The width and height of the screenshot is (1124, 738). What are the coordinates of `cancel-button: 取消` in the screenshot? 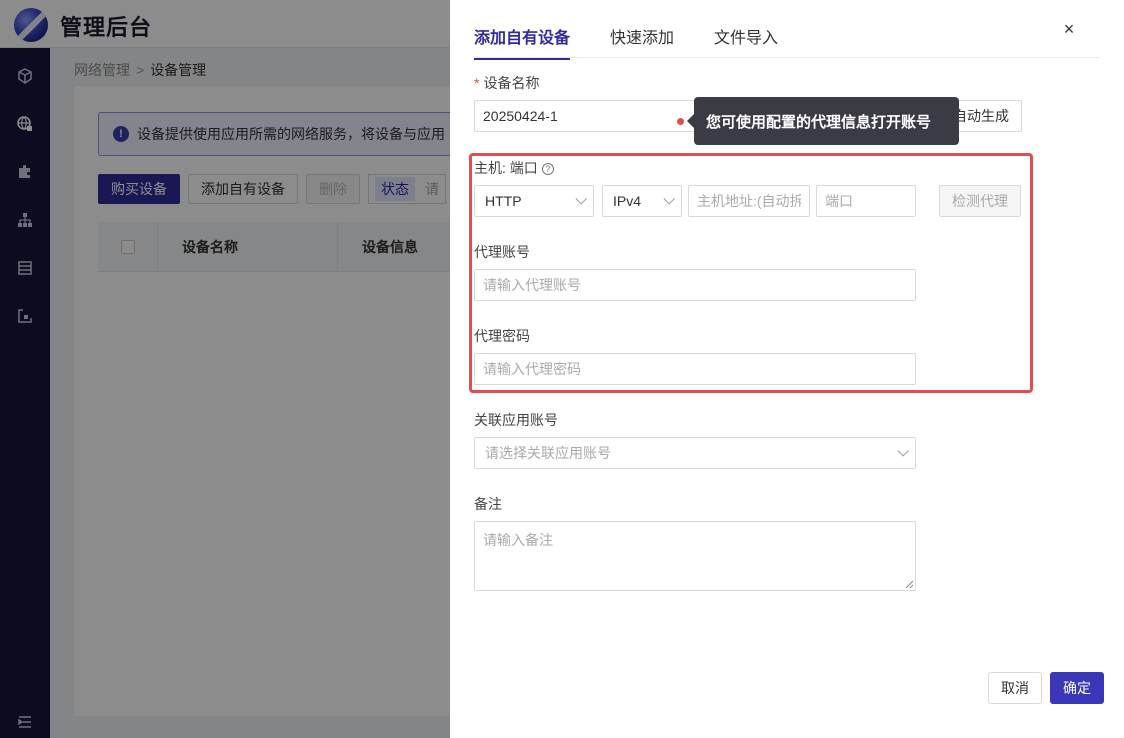 It's located at (1015, 688).